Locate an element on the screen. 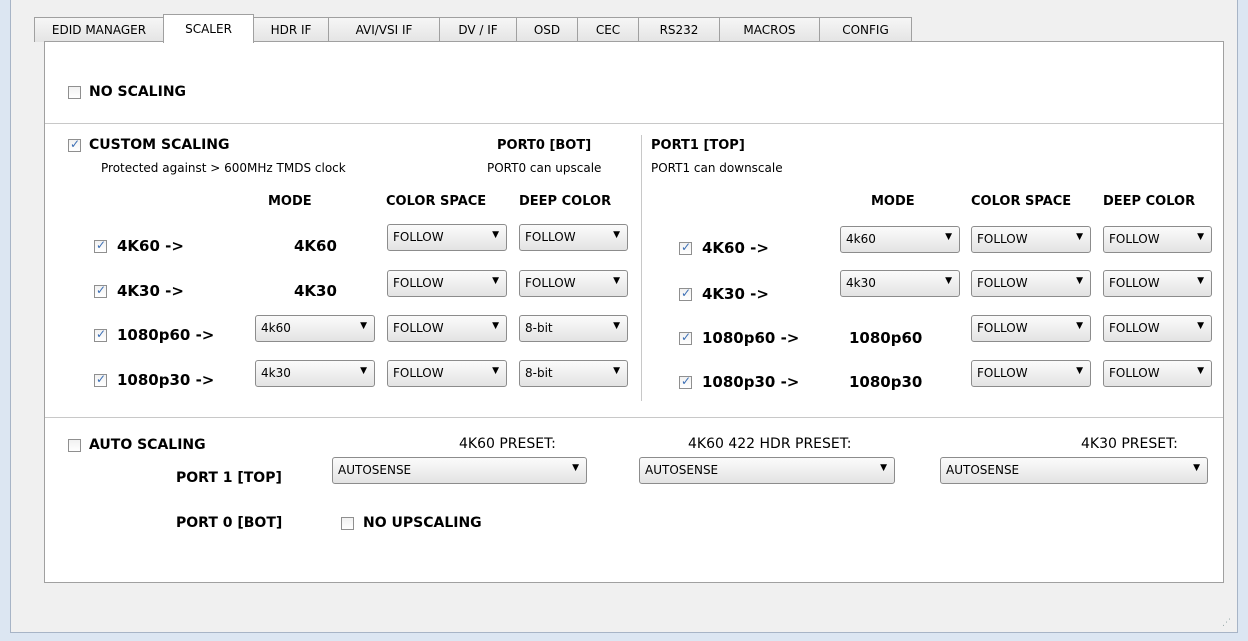 The image size is (1248, 641). resize-grip-icon: ⋰ is located at coordinates (1226, 623).